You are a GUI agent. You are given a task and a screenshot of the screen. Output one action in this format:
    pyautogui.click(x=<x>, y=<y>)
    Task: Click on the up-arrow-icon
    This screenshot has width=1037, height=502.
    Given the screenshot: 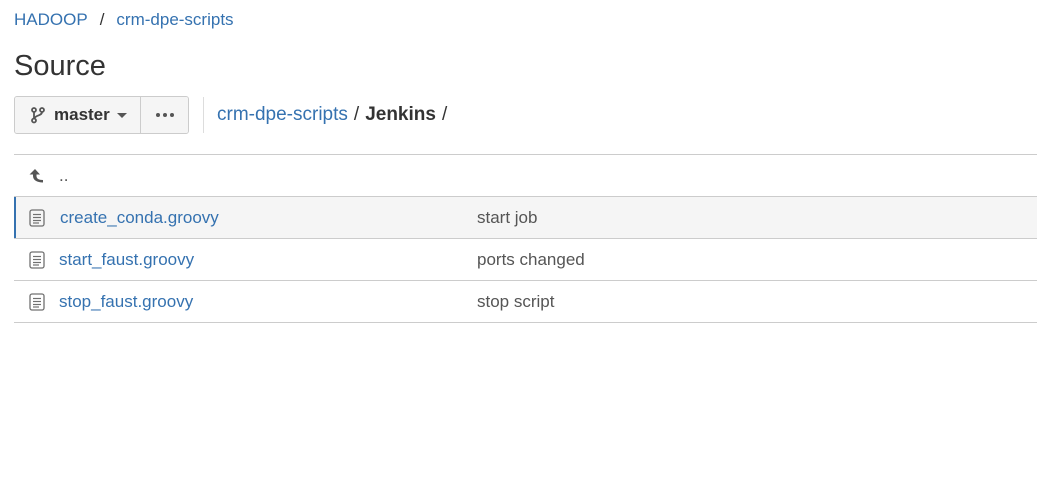 What is the action you would take?
    pyautogui.click(x=37, y=176)
    